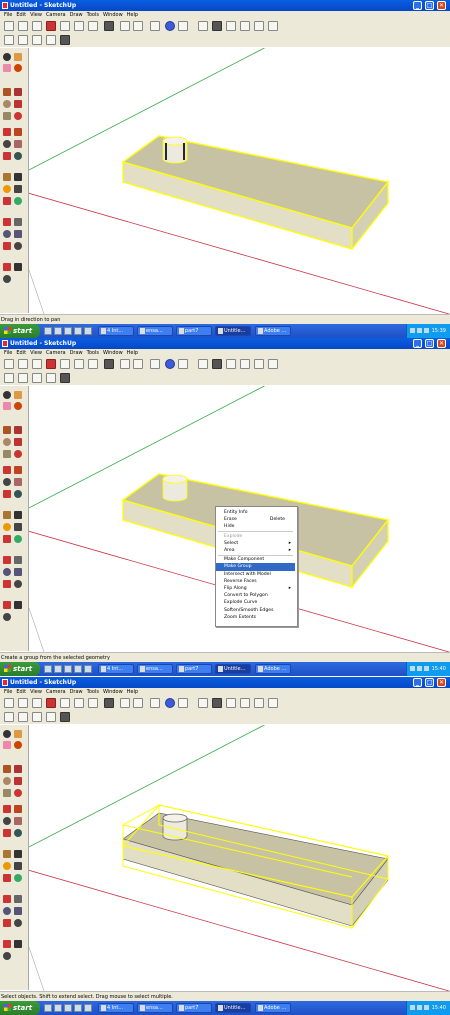 This screenshot has height=1015, width=450. Describe the element at coordinates (7, 201) in the screenshot. I see `axes-icon` at that location.